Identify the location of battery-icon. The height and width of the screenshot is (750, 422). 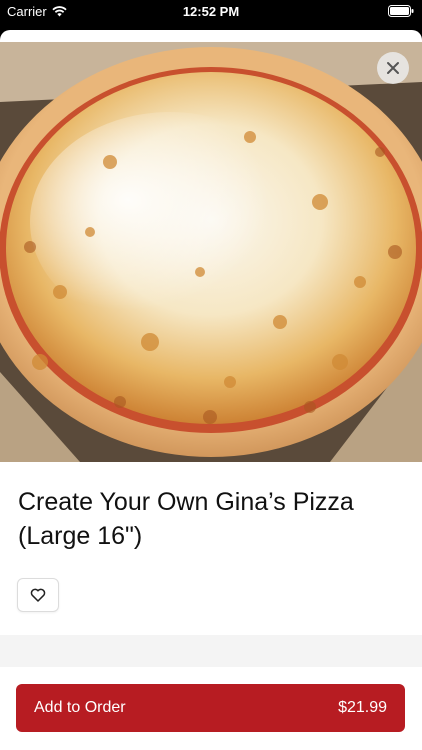
(401, 11).